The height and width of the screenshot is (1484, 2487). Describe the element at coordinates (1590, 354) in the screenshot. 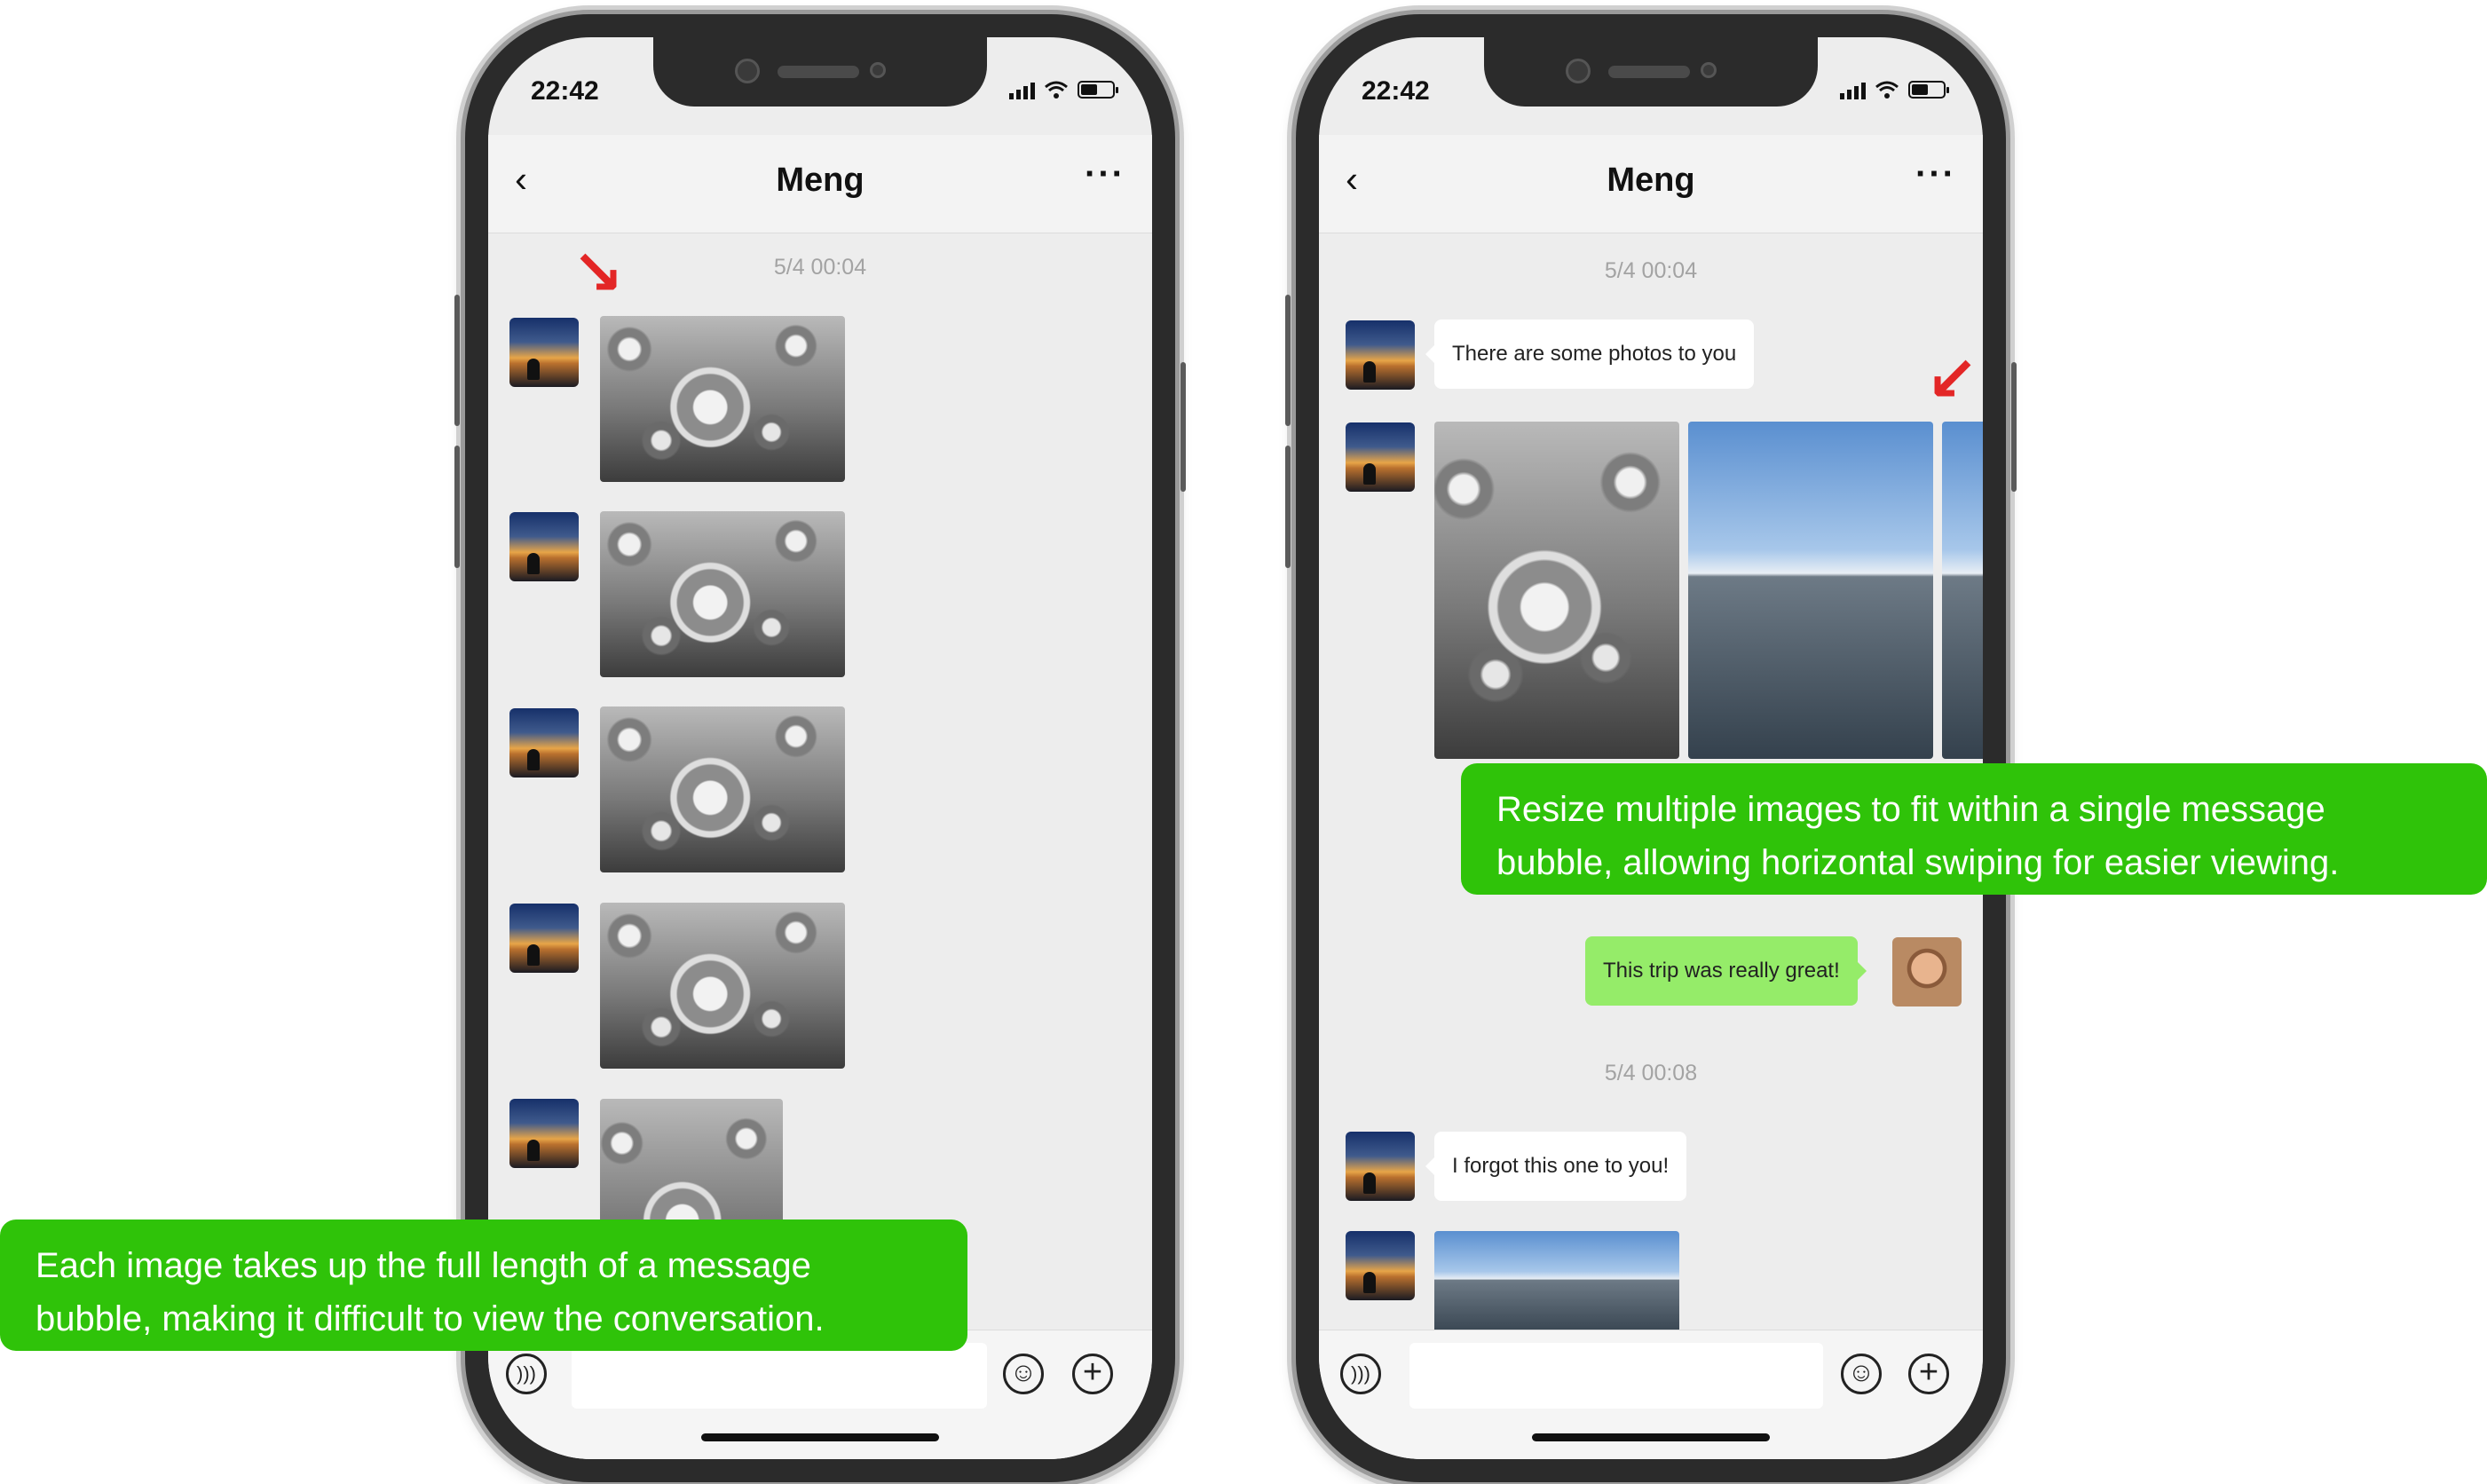

I see `message-bubble: There are some photos to you` at that location.